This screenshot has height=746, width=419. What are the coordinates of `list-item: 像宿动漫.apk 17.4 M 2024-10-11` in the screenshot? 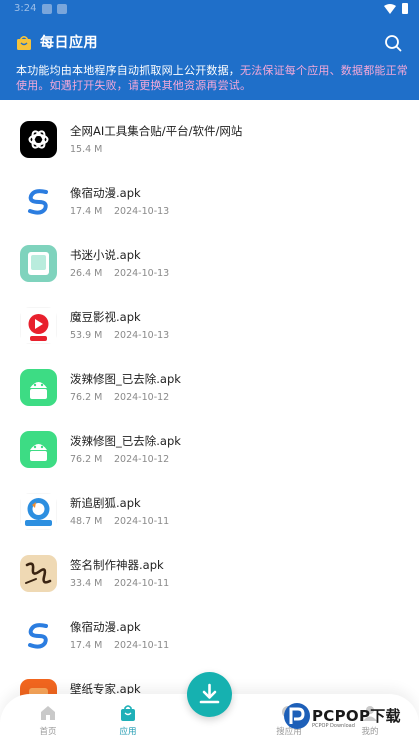 It's located at (209, 635).